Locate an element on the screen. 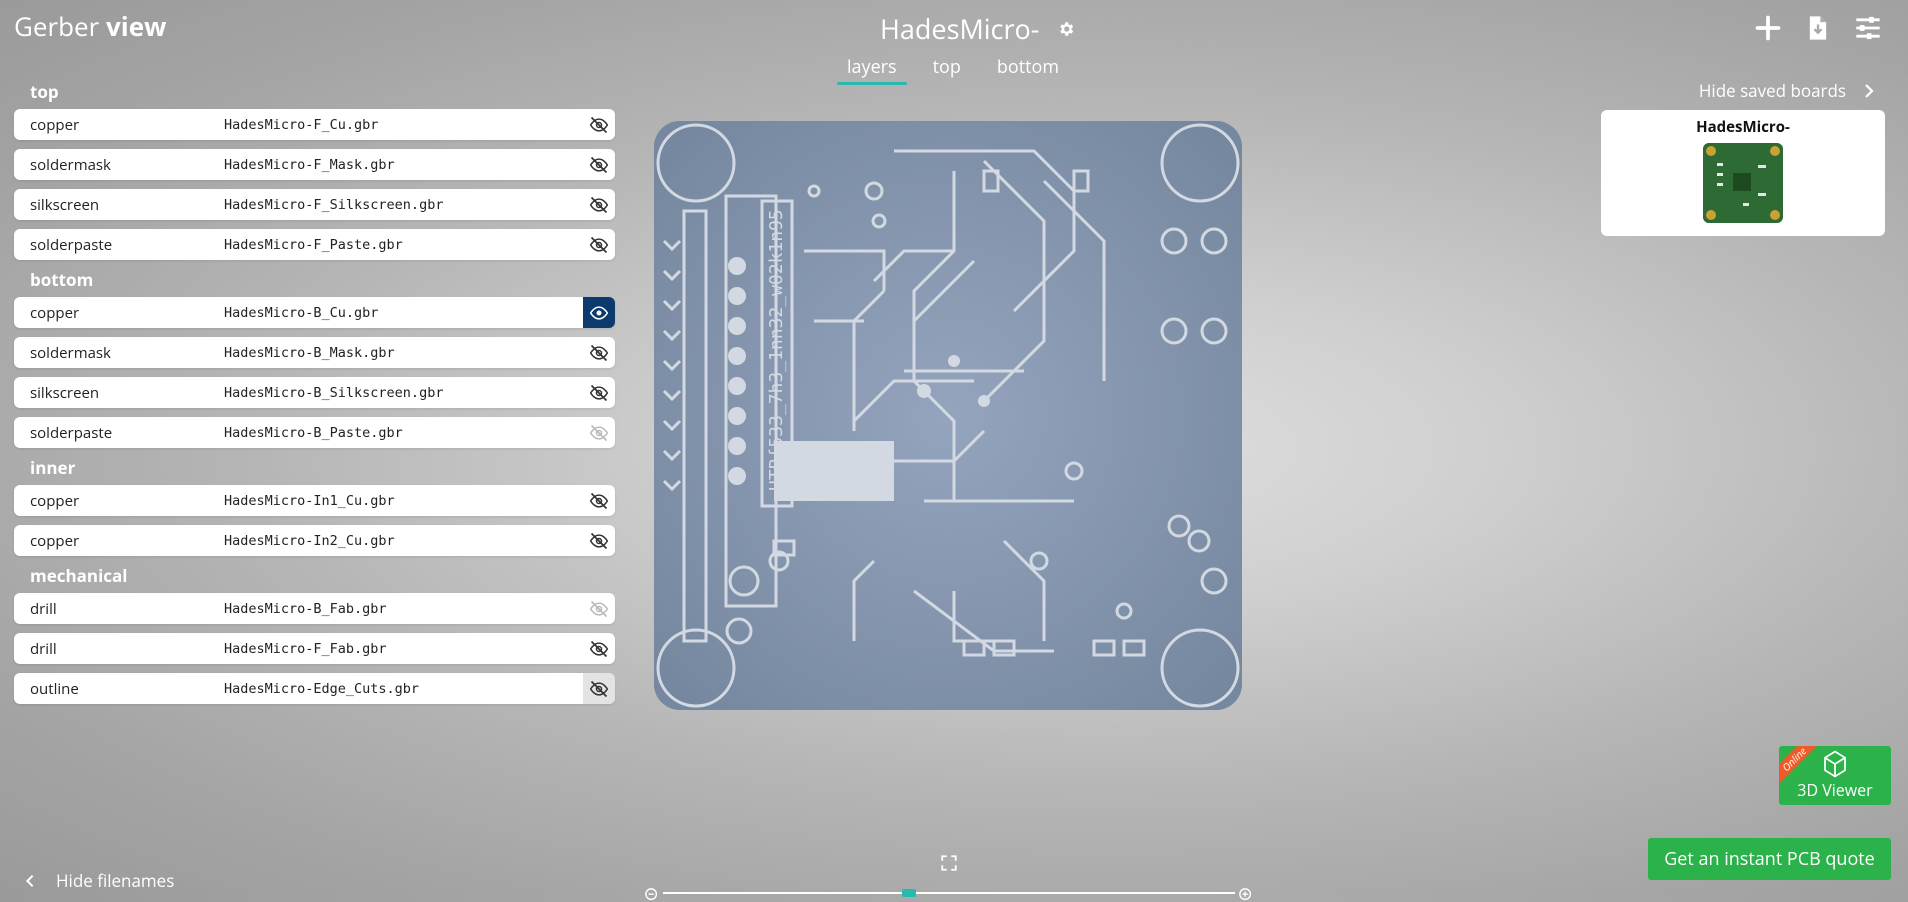 Image resolution: width=1908 pixels, height=902 pixels. saved-board-card: HadesMicro- is located at coordinates (1743, 173).